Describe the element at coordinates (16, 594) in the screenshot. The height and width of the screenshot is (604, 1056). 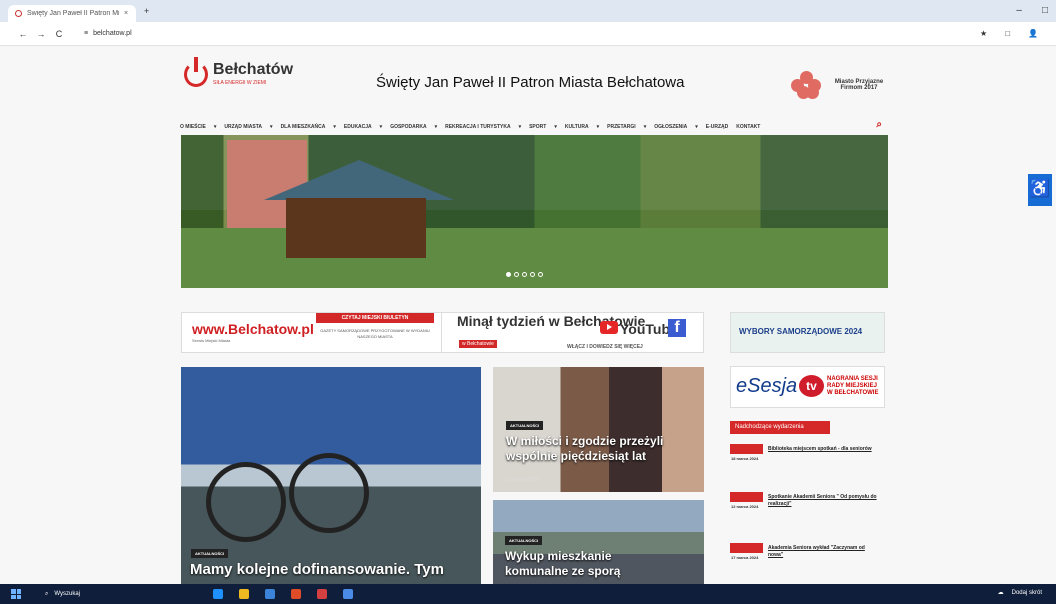
I see `windows-start-button` at that location.